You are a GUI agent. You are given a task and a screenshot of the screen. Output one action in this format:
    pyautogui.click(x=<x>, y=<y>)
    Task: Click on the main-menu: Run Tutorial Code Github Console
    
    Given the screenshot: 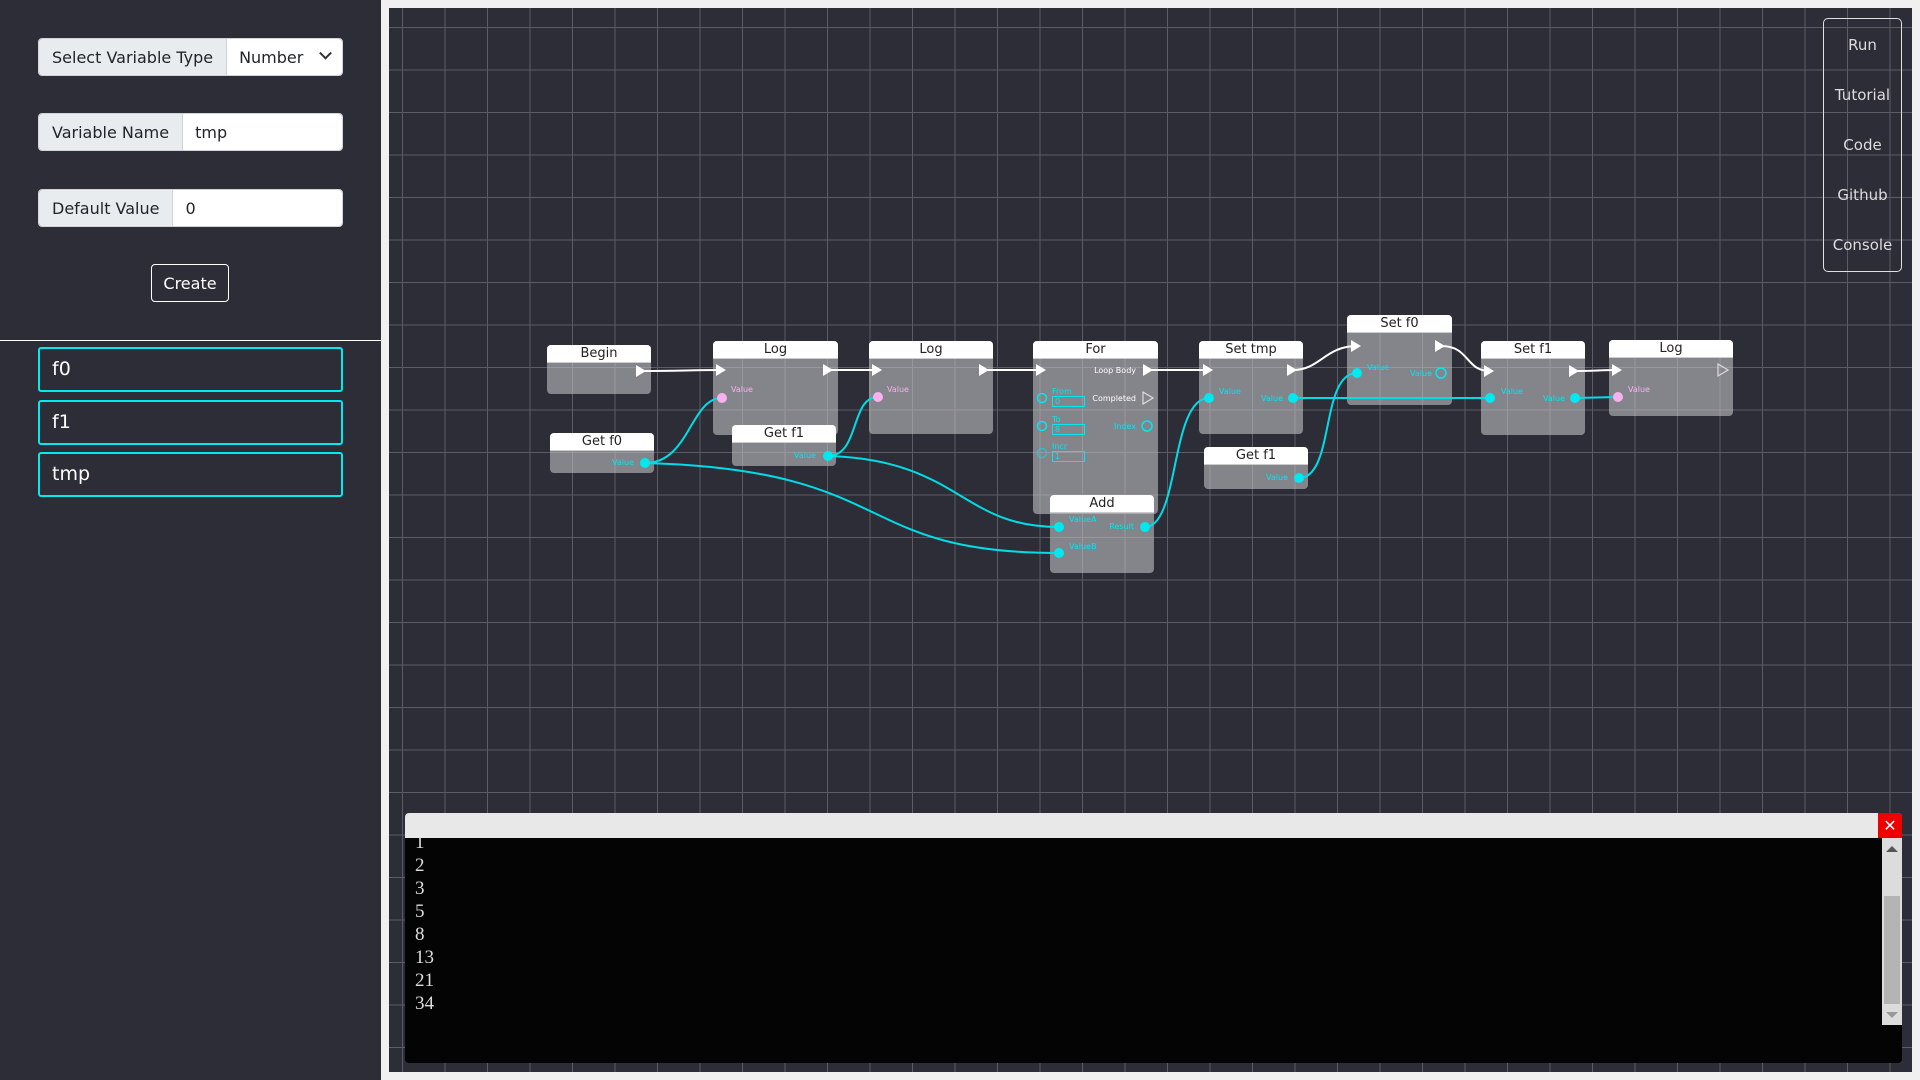 What is the action you would take?
    pyautogui.click(x=1862, y=145)
    